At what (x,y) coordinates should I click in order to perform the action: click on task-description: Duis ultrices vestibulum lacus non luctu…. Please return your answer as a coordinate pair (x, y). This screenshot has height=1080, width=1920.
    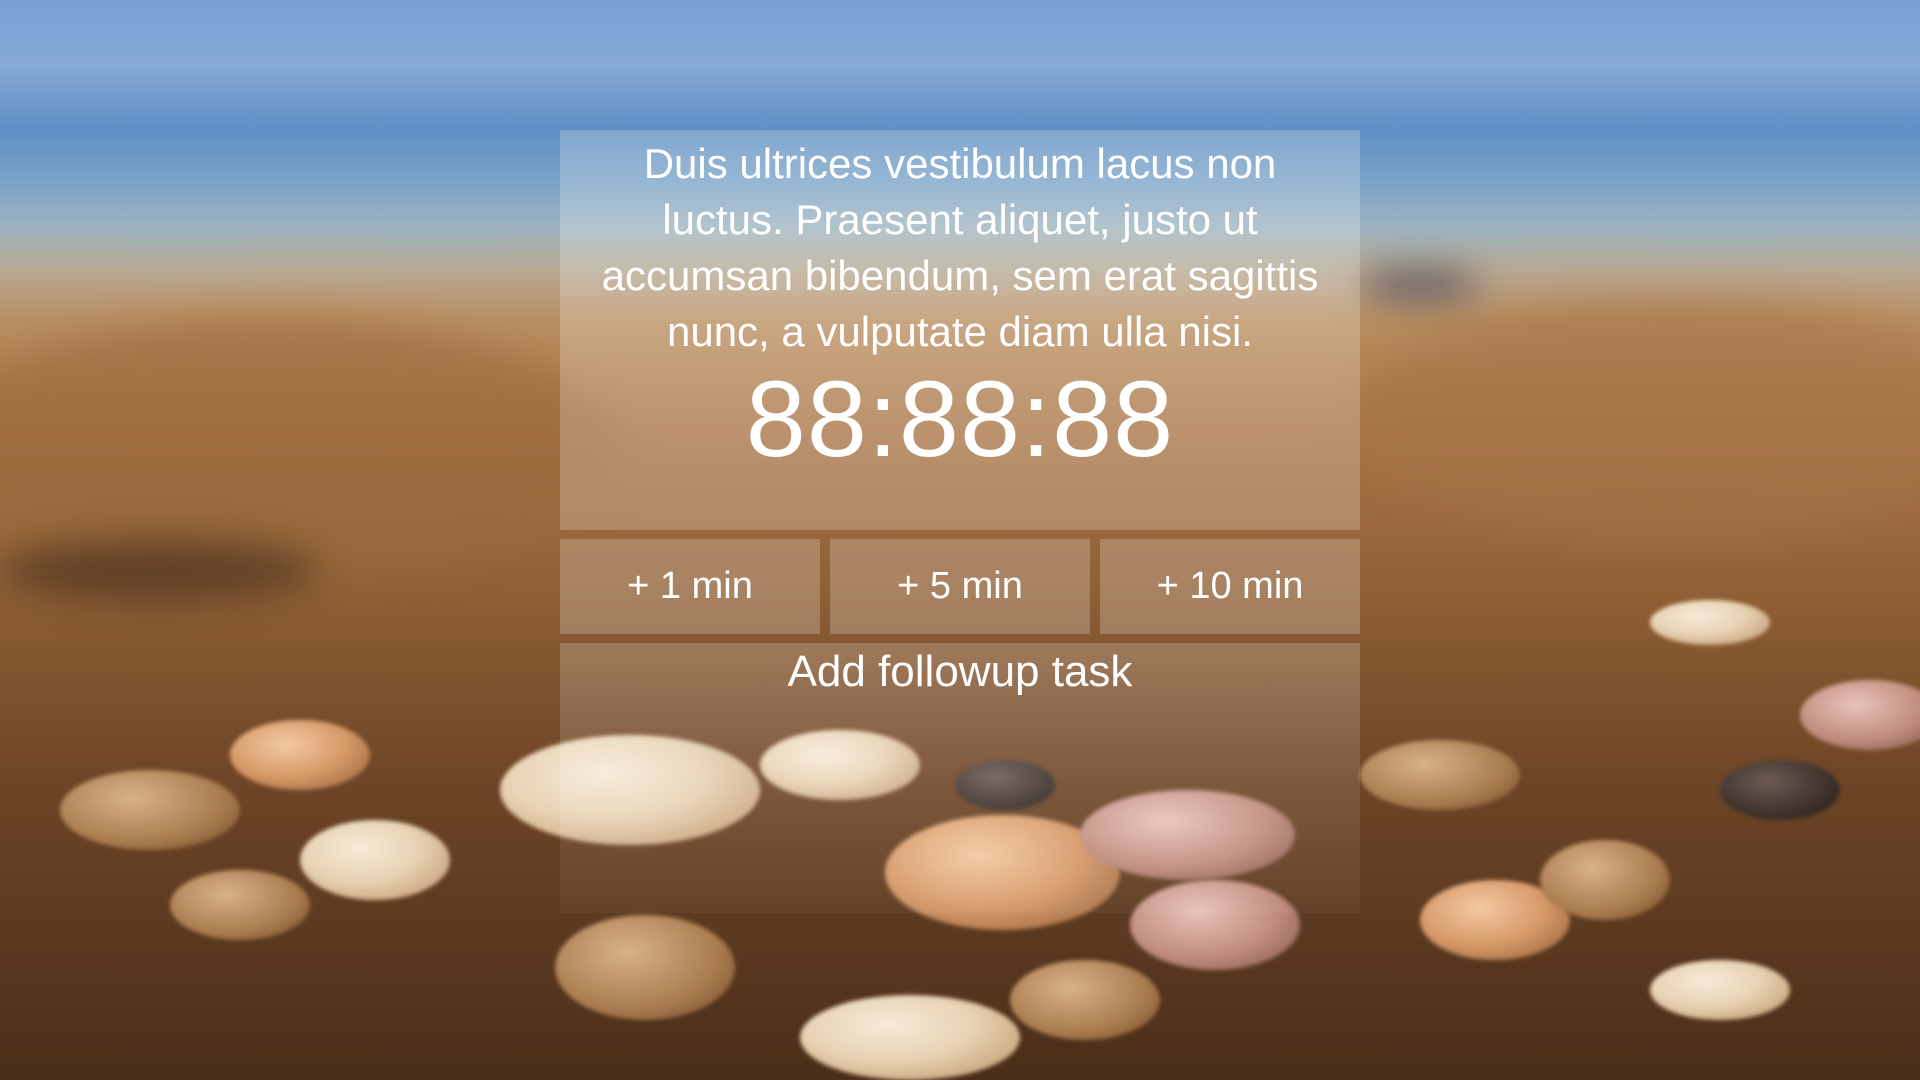
    Looking at the image, I should click on (960, 247).